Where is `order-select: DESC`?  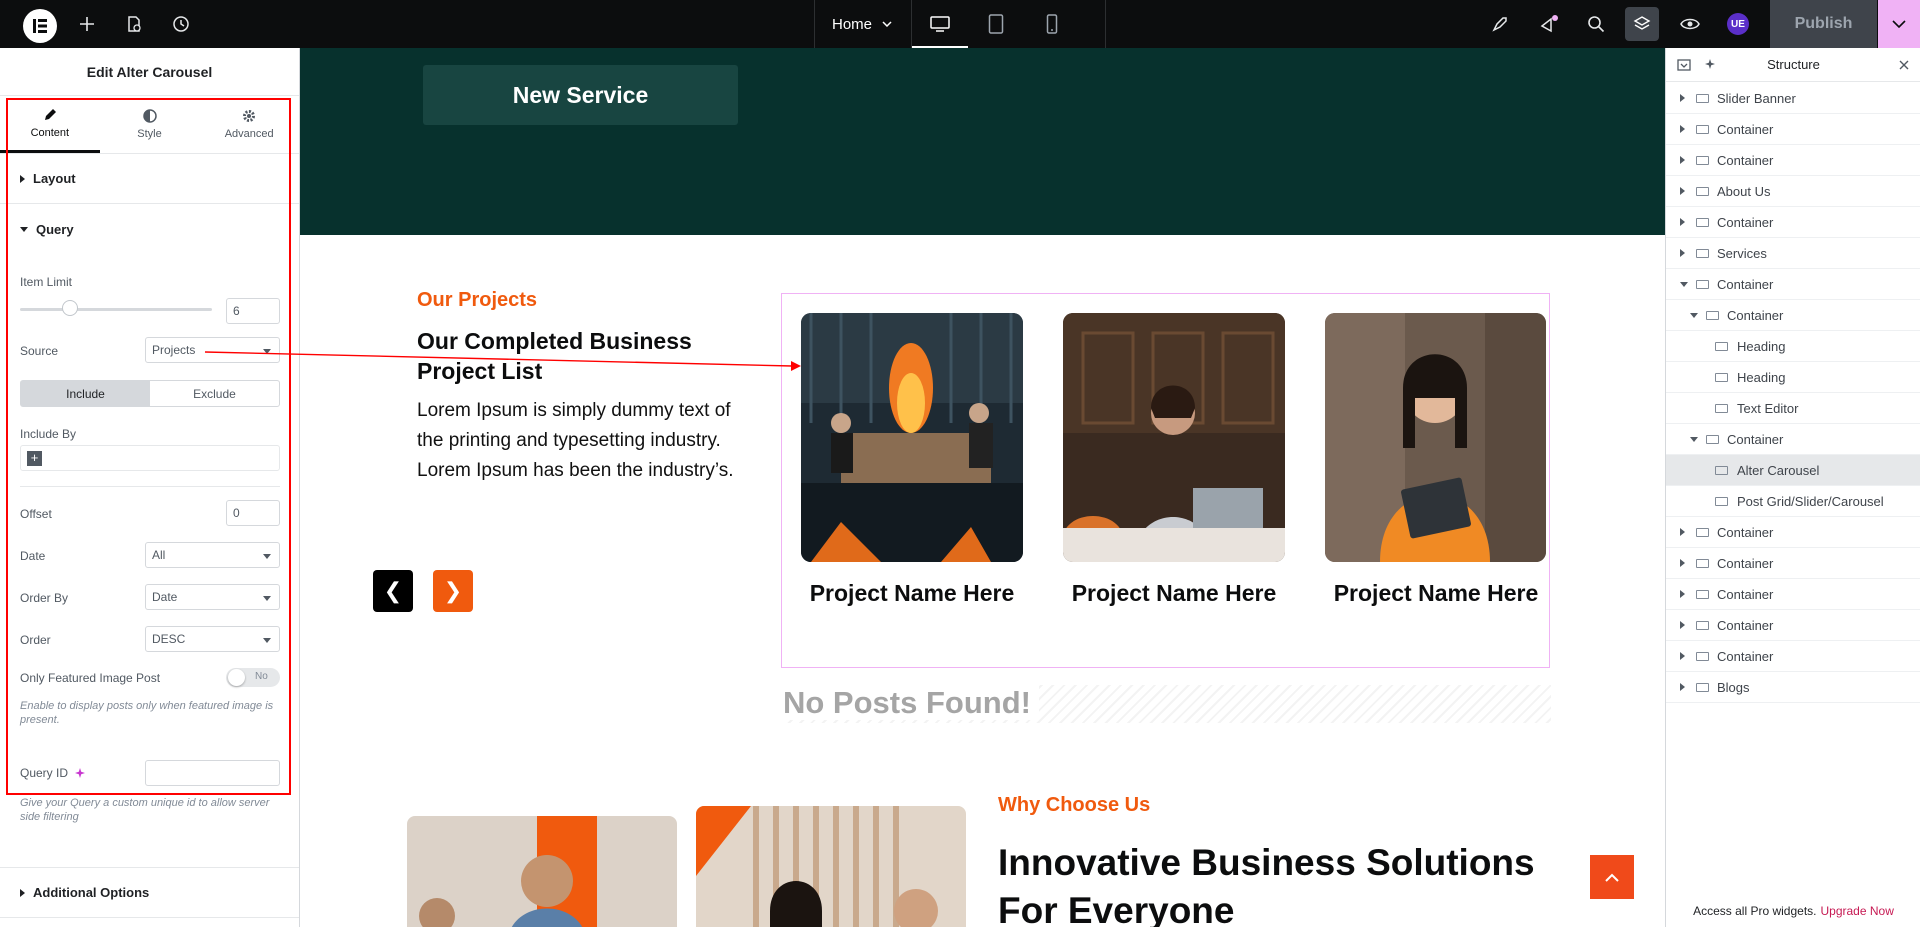
order-select: DESC is located at coordinates (212, 639).